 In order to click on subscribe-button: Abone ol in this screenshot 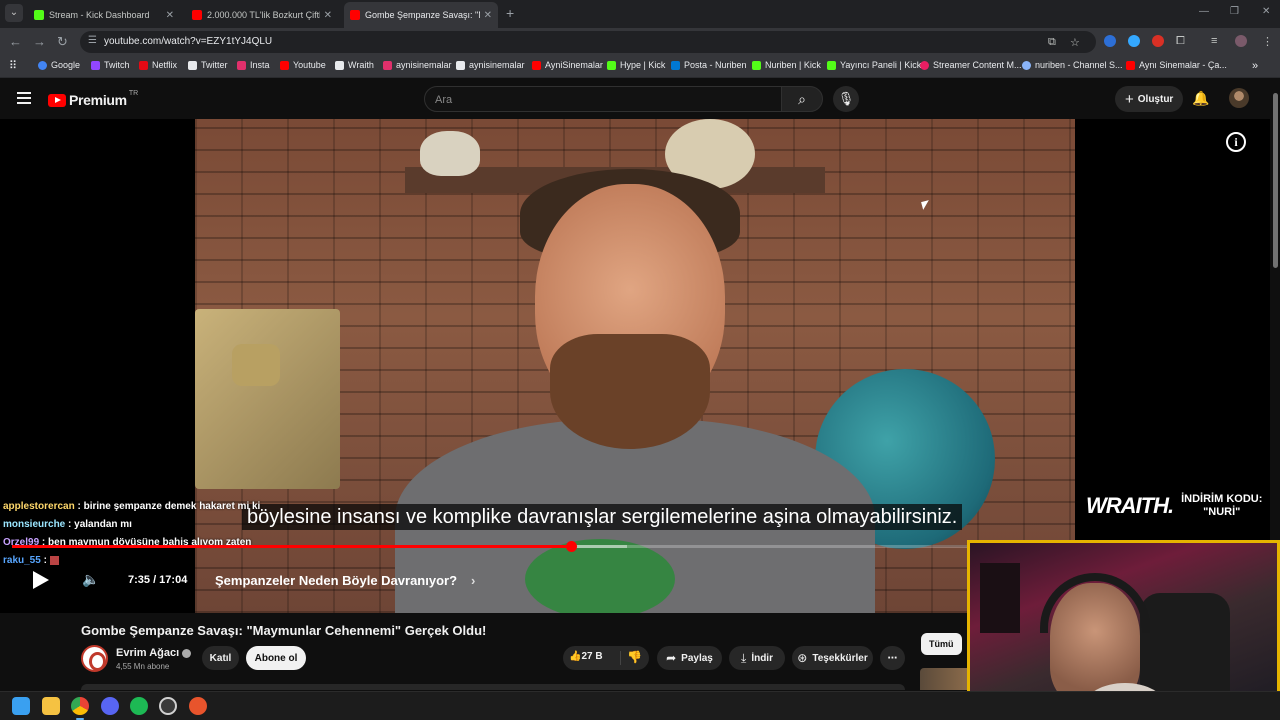, I will do `click(276, 658)`.